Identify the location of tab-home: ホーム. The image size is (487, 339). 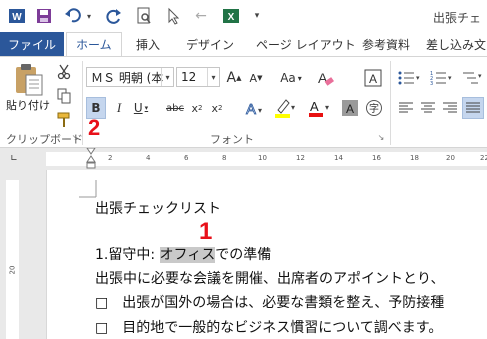
(94, 44).